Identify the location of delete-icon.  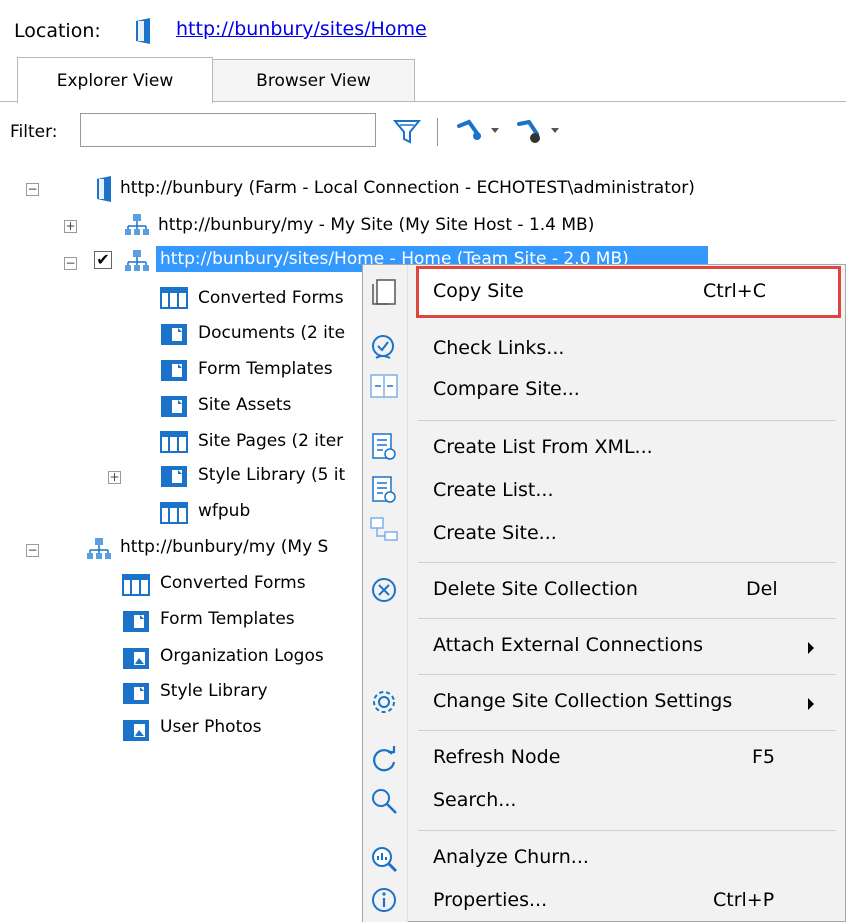
(384, 592).